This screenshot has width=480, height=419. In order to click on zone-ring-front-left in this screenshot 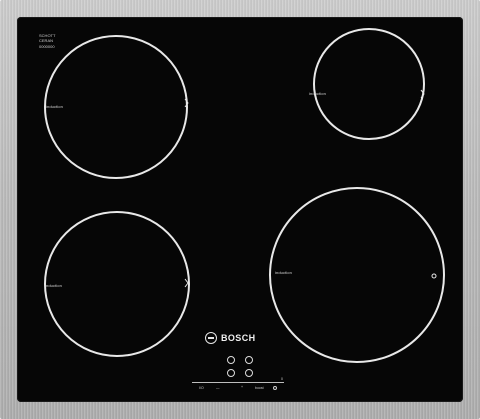, I will do `click(116, 107)`.